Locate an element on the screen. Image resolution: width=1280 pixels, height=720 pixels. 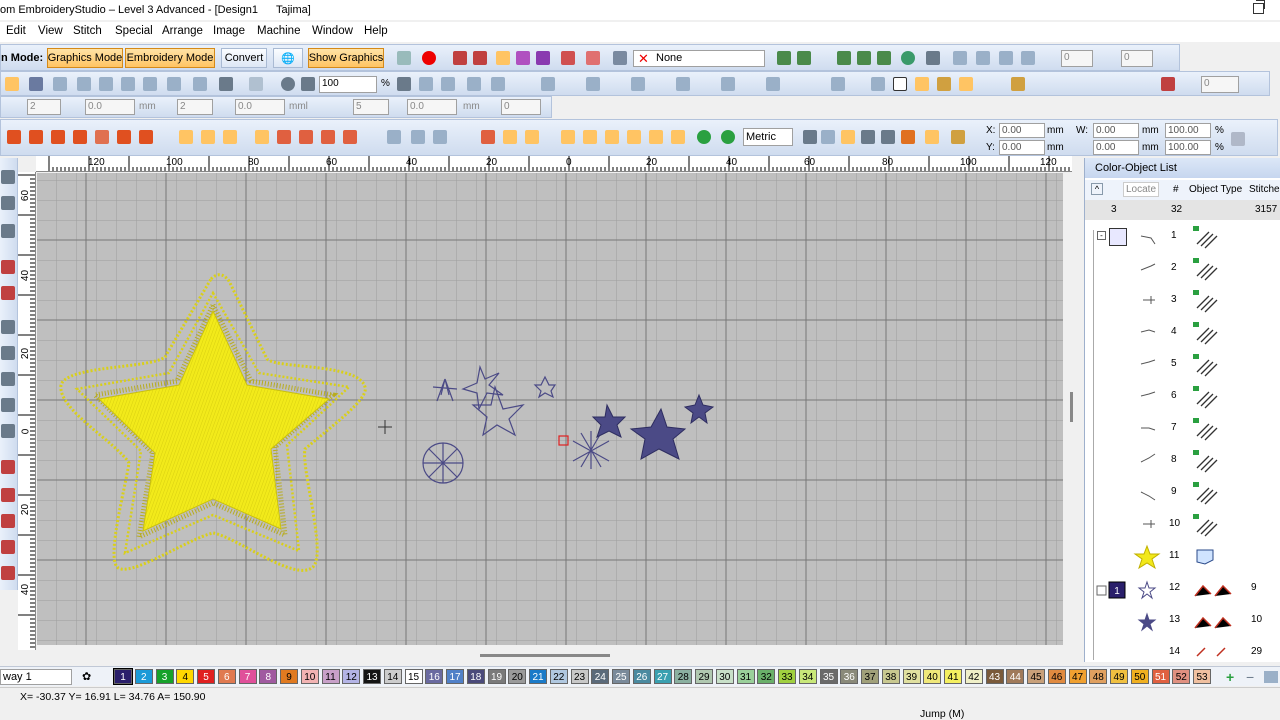
color-swatch: 31 is located at coordinates (745, 676).